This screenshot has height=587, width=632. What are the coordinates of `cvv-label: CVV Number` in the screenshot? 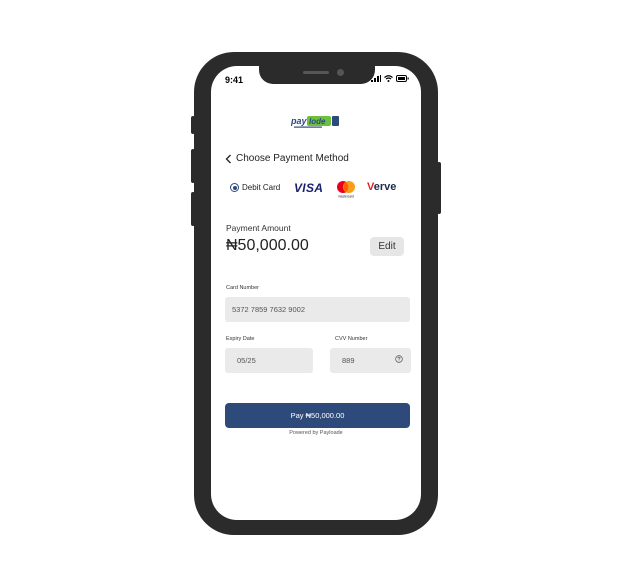 It's located at (351, 339).